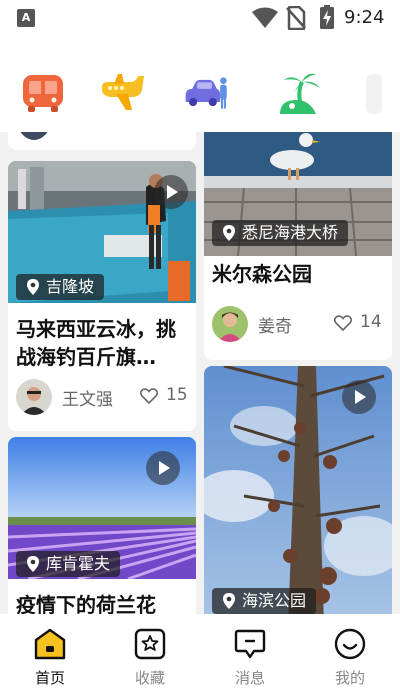 This screenshot has height=700, width=400. I want to click on nav-home: 首页, so click(50, 657).